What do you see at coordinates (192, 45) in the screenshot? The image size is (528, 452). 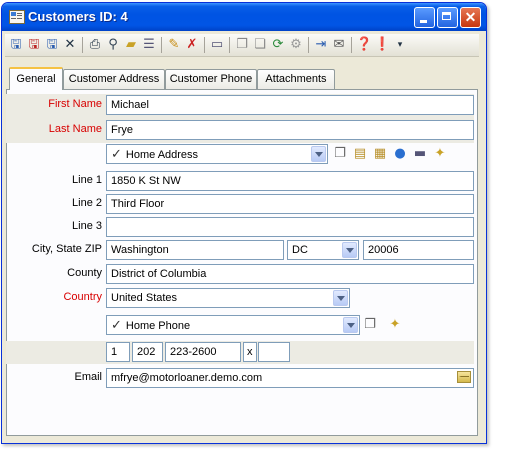 I see `cancel-edit-icon: ✗` at bounding box center [192, 45].